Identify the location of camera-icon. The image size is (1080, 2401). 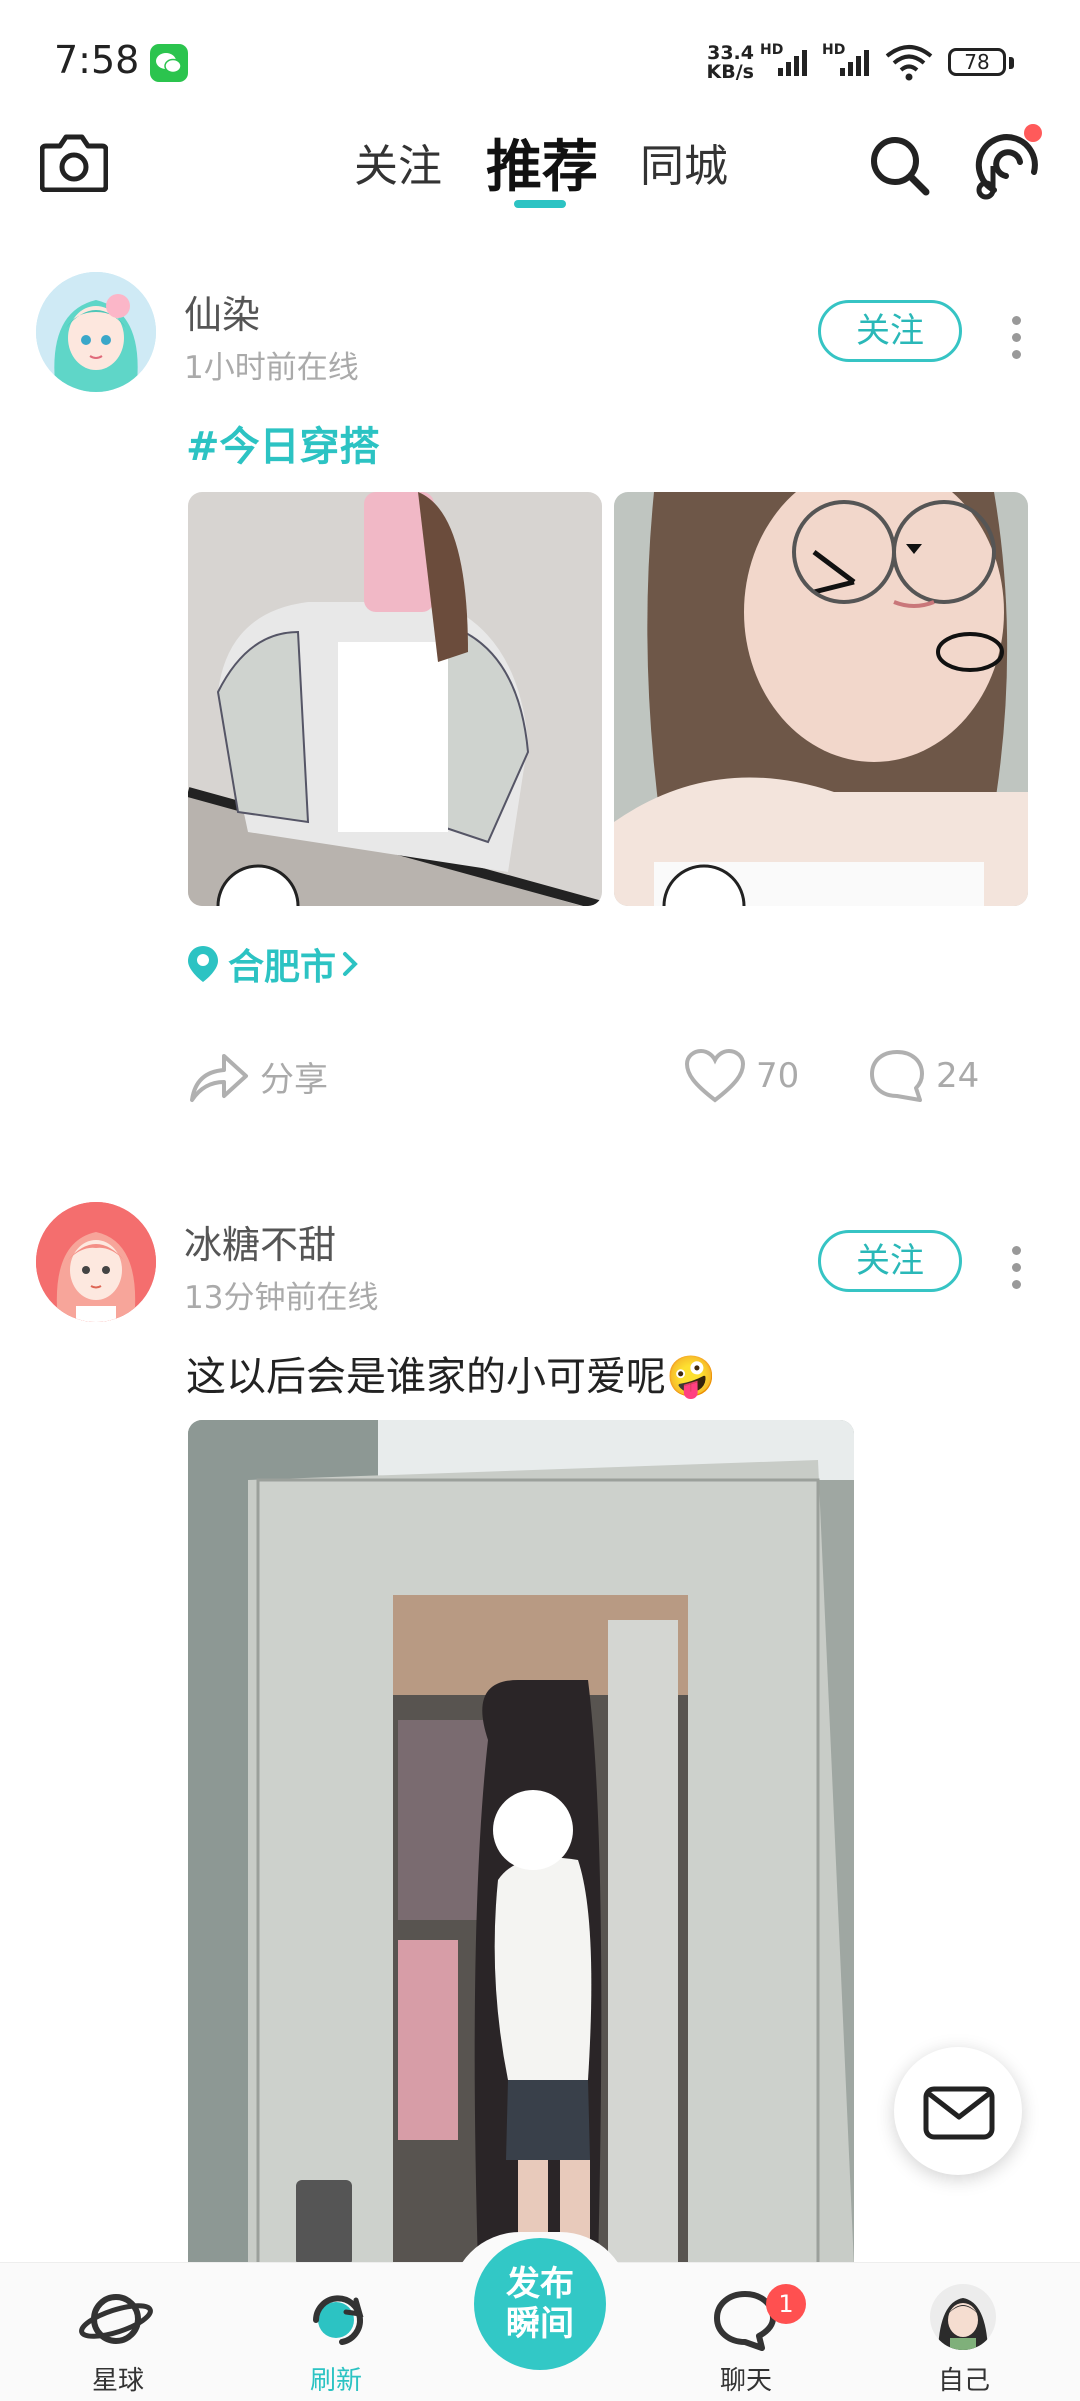
(74, 164).